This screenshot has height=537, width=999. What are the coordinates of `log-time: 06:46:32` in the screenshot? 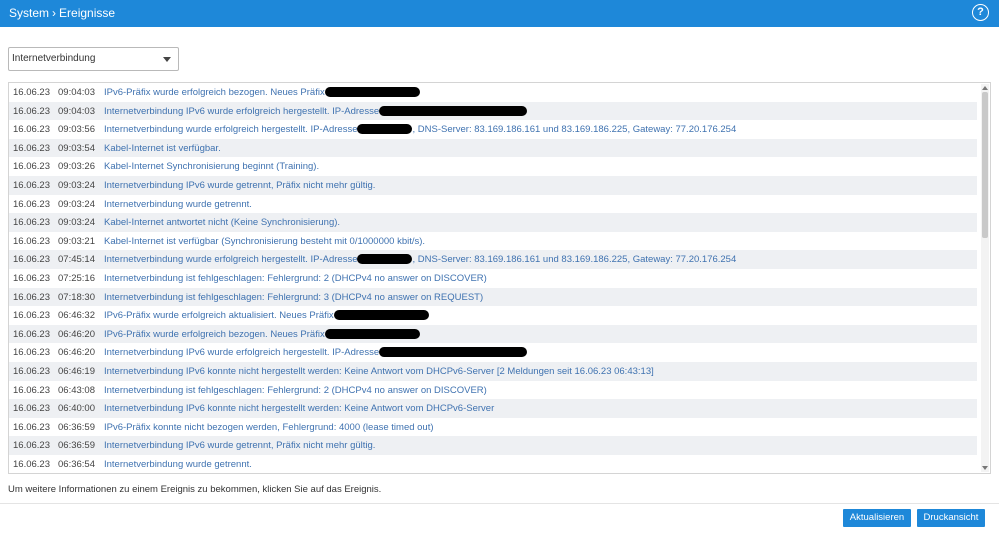 It's located at (76, 316).